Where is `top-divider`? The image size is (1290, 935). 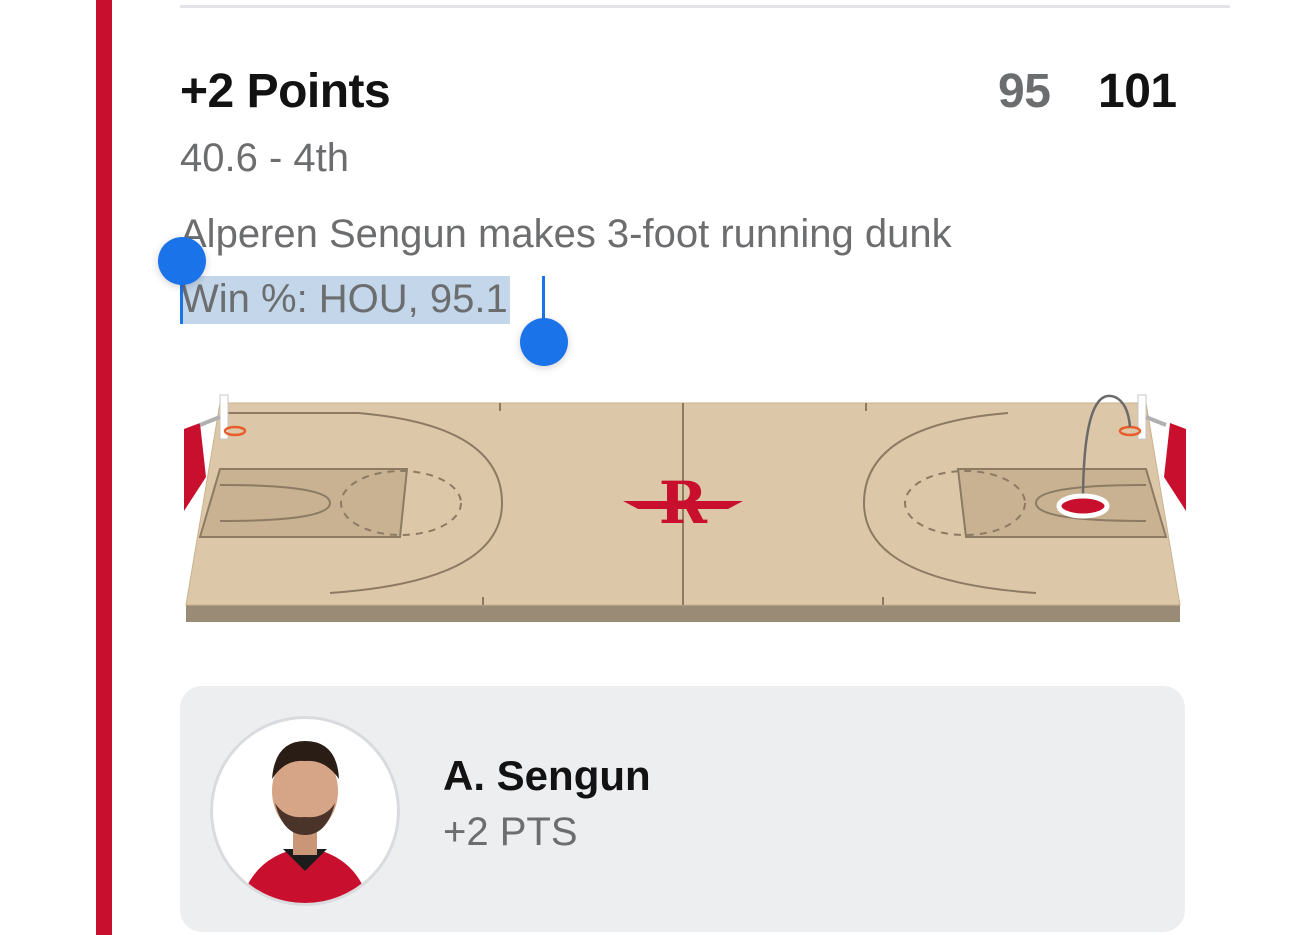
top-divider is located at coordinates (705, 6).